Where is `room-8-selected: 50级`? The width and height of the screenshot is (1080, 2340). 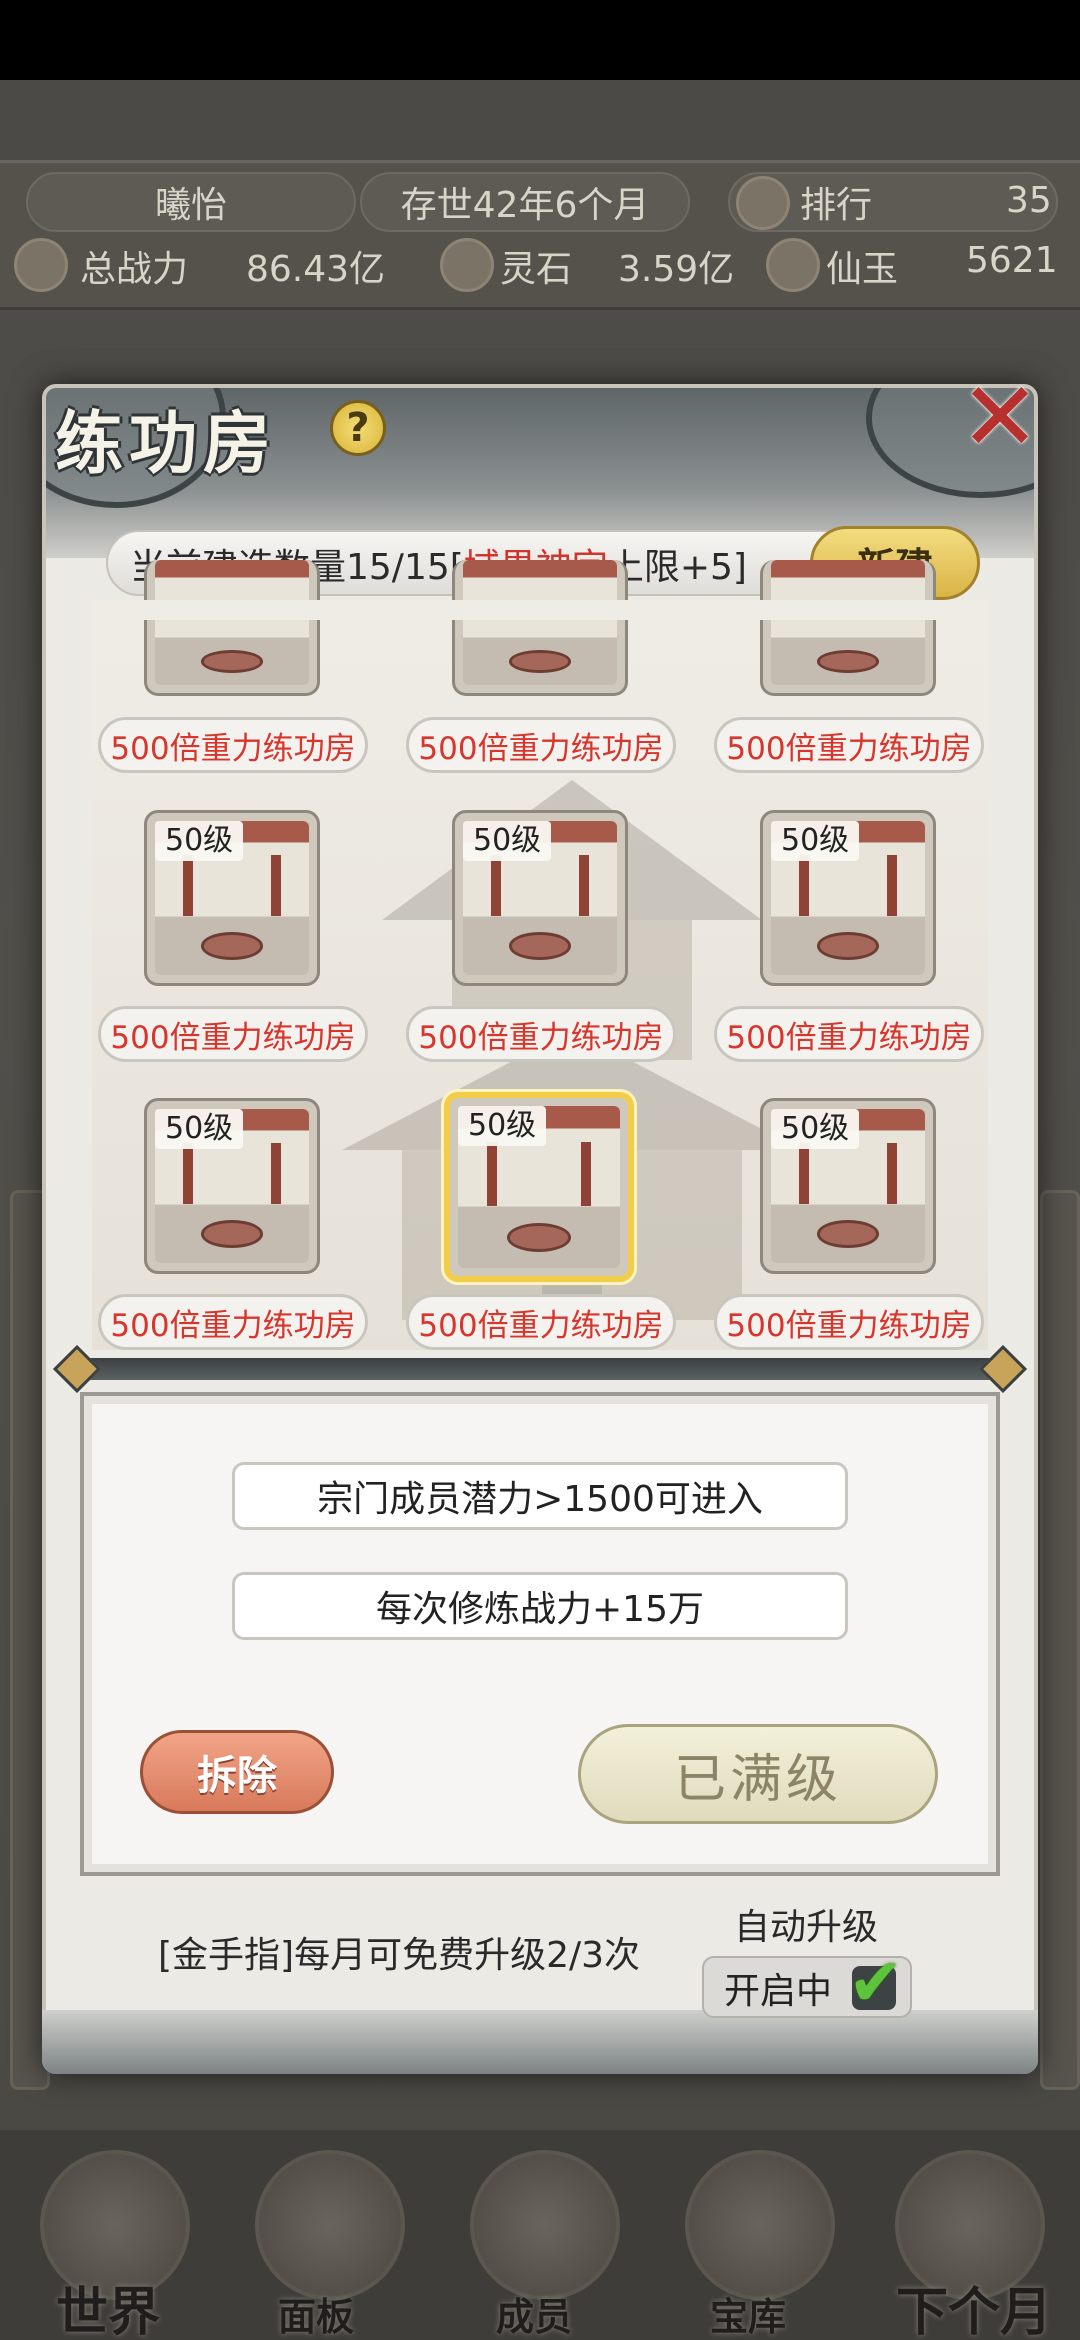
room-8-selected: 50级 is located at coordinates (539, 1187).